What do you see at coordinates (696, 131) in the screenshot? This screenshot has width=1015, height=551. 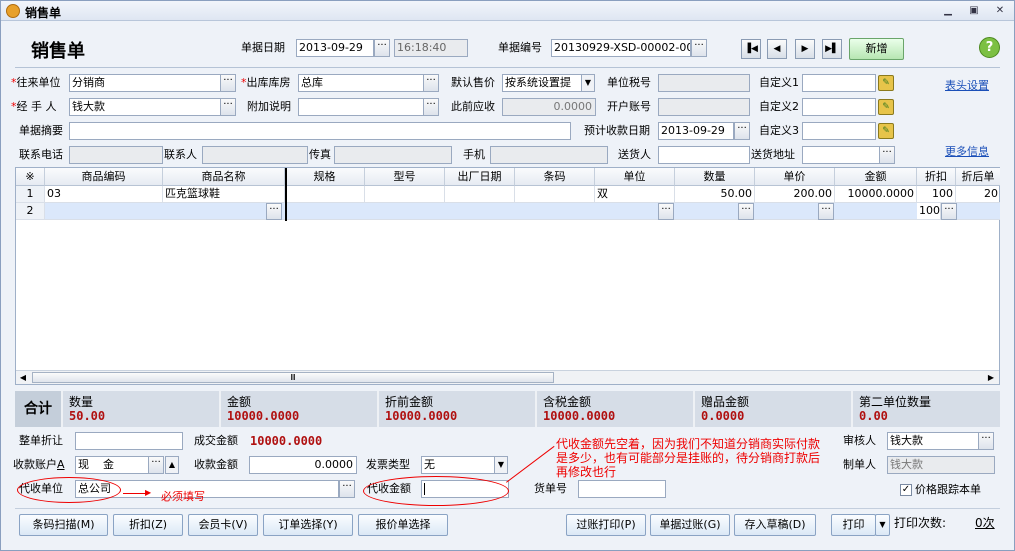 I see `expected-date-input: 2013-09-29` at bounding box center [696, 131].